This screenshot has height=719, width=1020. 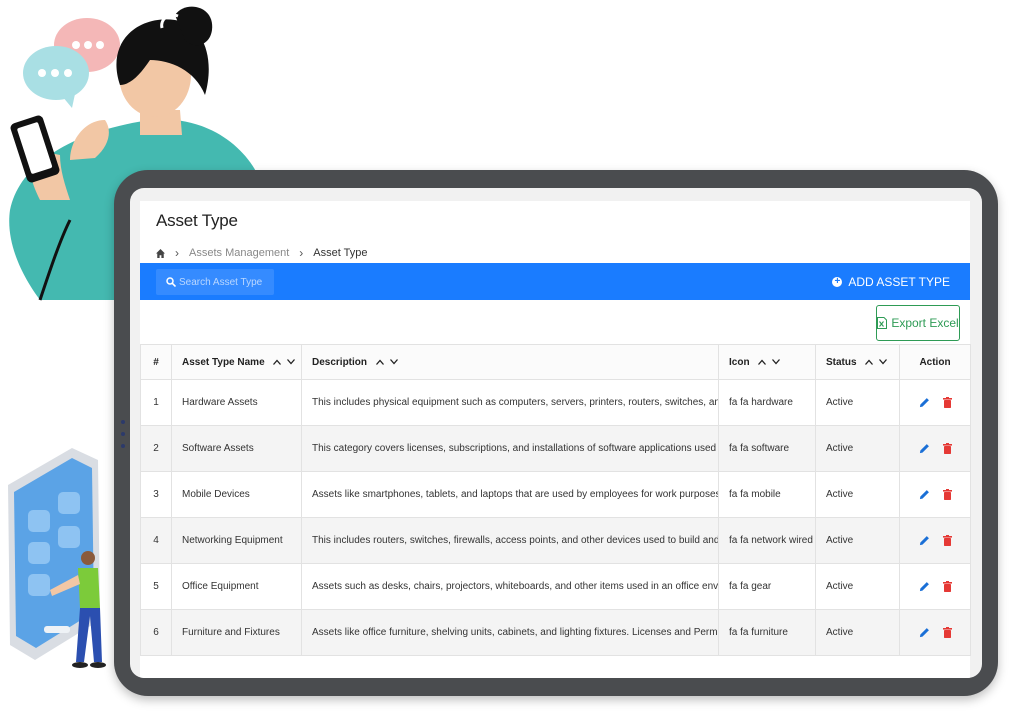 What do you see at coordinates (767, 540) in the screenshot?
I see `asset-type-icon: fa fa network wired` at bounding box center [767, 540].